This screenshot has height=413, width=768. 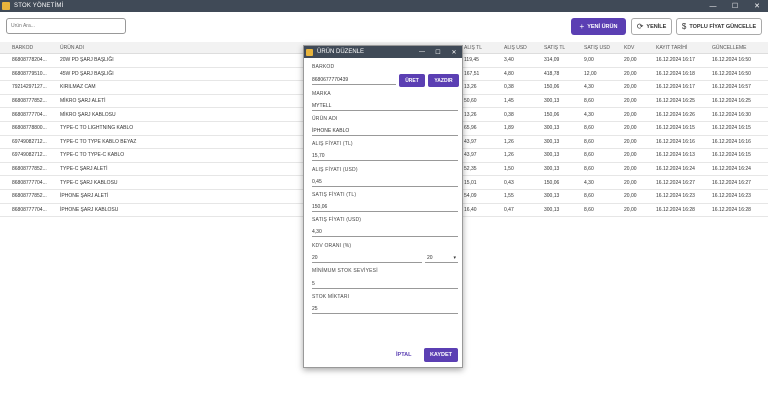 I want to click on cell-kayit-tarihi: 16.12.2024 16:16, so click(x=675, y=141).